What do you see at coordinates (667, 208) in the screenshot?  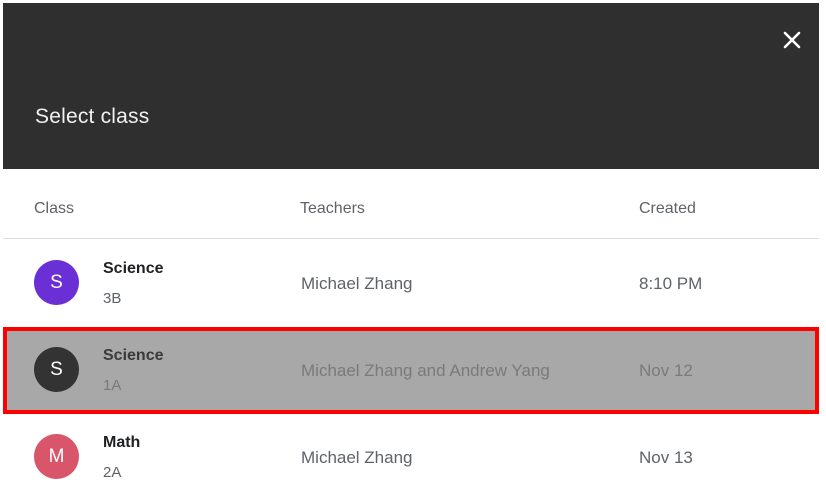 I see `column-header-created: Created` at bounding box center [667, 208].